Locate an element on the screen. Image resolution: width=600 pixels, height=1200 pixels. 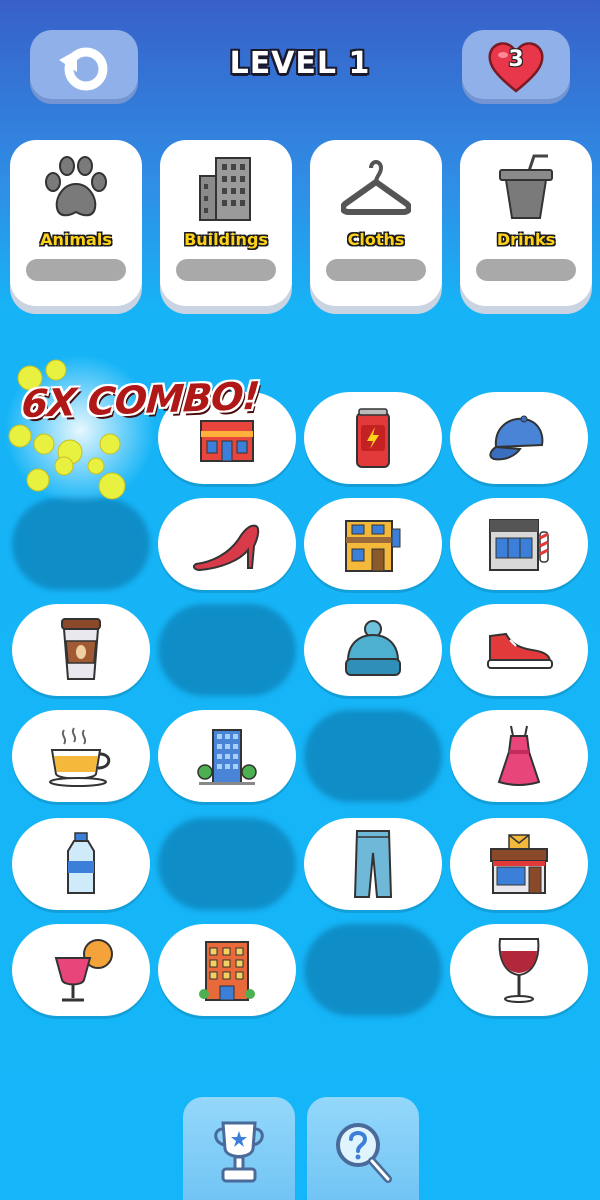
barber-shop-icon is located at coordinates (519, 545).